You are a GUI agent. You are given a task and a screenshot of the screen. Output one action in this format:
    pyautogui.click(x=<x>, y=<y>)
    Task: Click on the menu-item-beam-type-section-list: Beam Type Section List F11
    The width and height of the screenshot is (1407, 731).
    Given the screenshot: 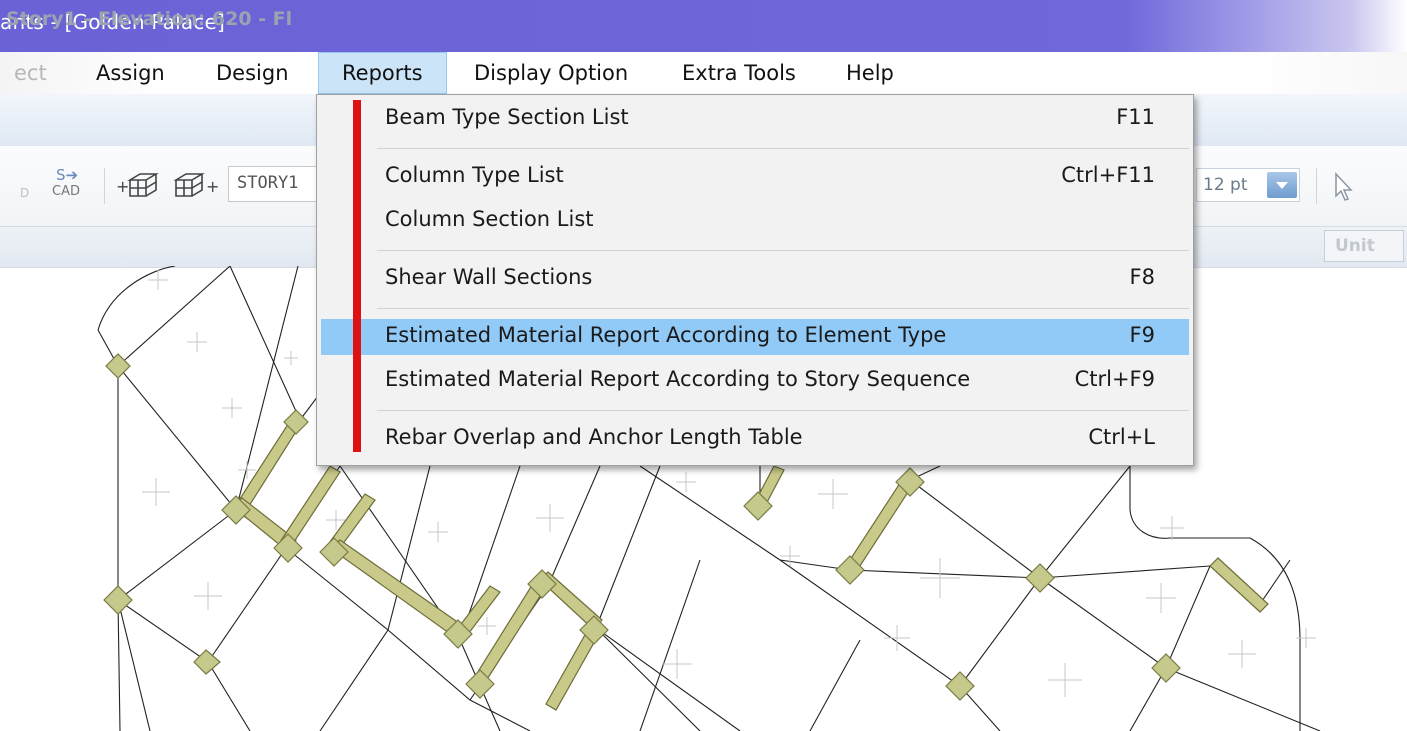 What is the action you would take?
    pyautogui.click(x=755, y=119)
    